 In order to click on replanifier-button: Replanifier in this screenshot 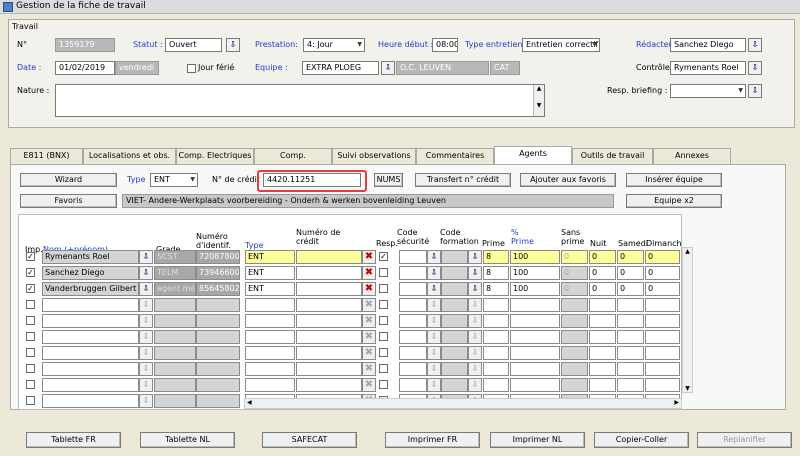, I will do `click(744, 440)`.